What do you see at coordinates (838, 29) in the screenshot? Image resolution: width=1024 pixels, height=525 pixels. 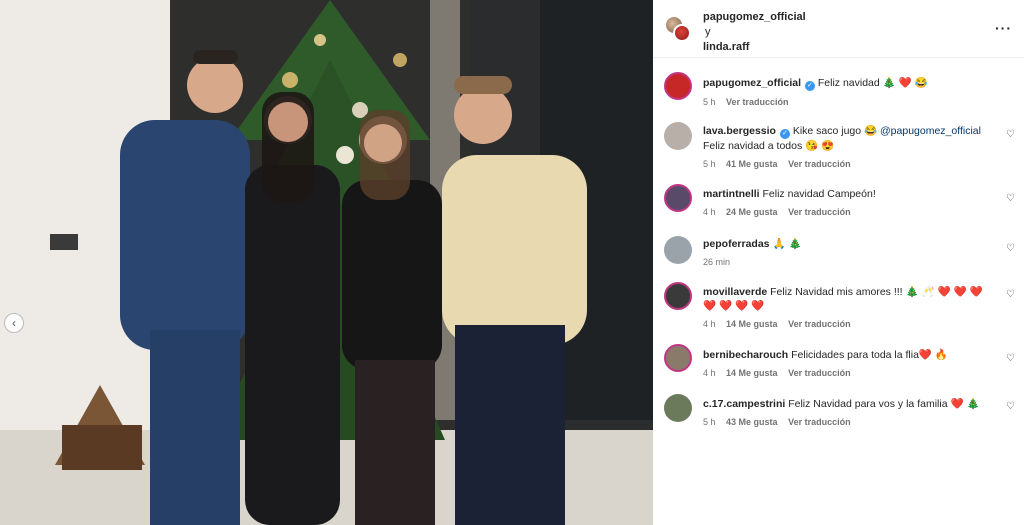 I see `post-header: papugomez_official y linda.raff ···` at bounding box center [838, 29].